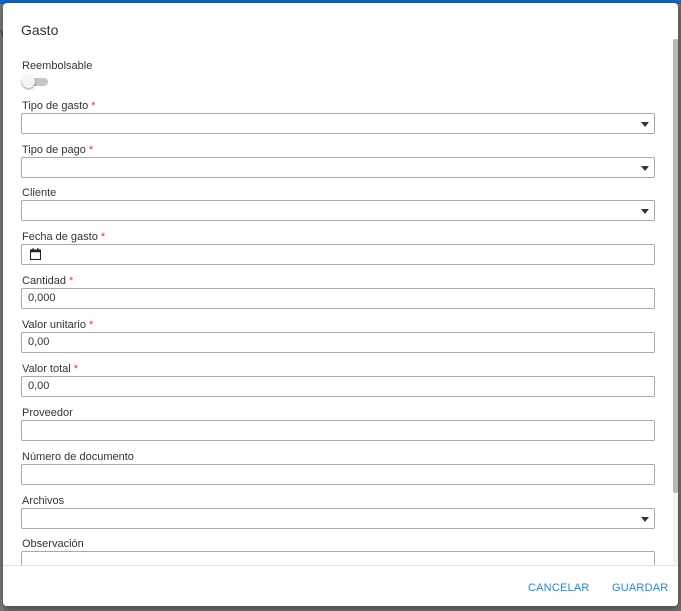  I want to click on client-label-text: Cliente, so click(39, 193).